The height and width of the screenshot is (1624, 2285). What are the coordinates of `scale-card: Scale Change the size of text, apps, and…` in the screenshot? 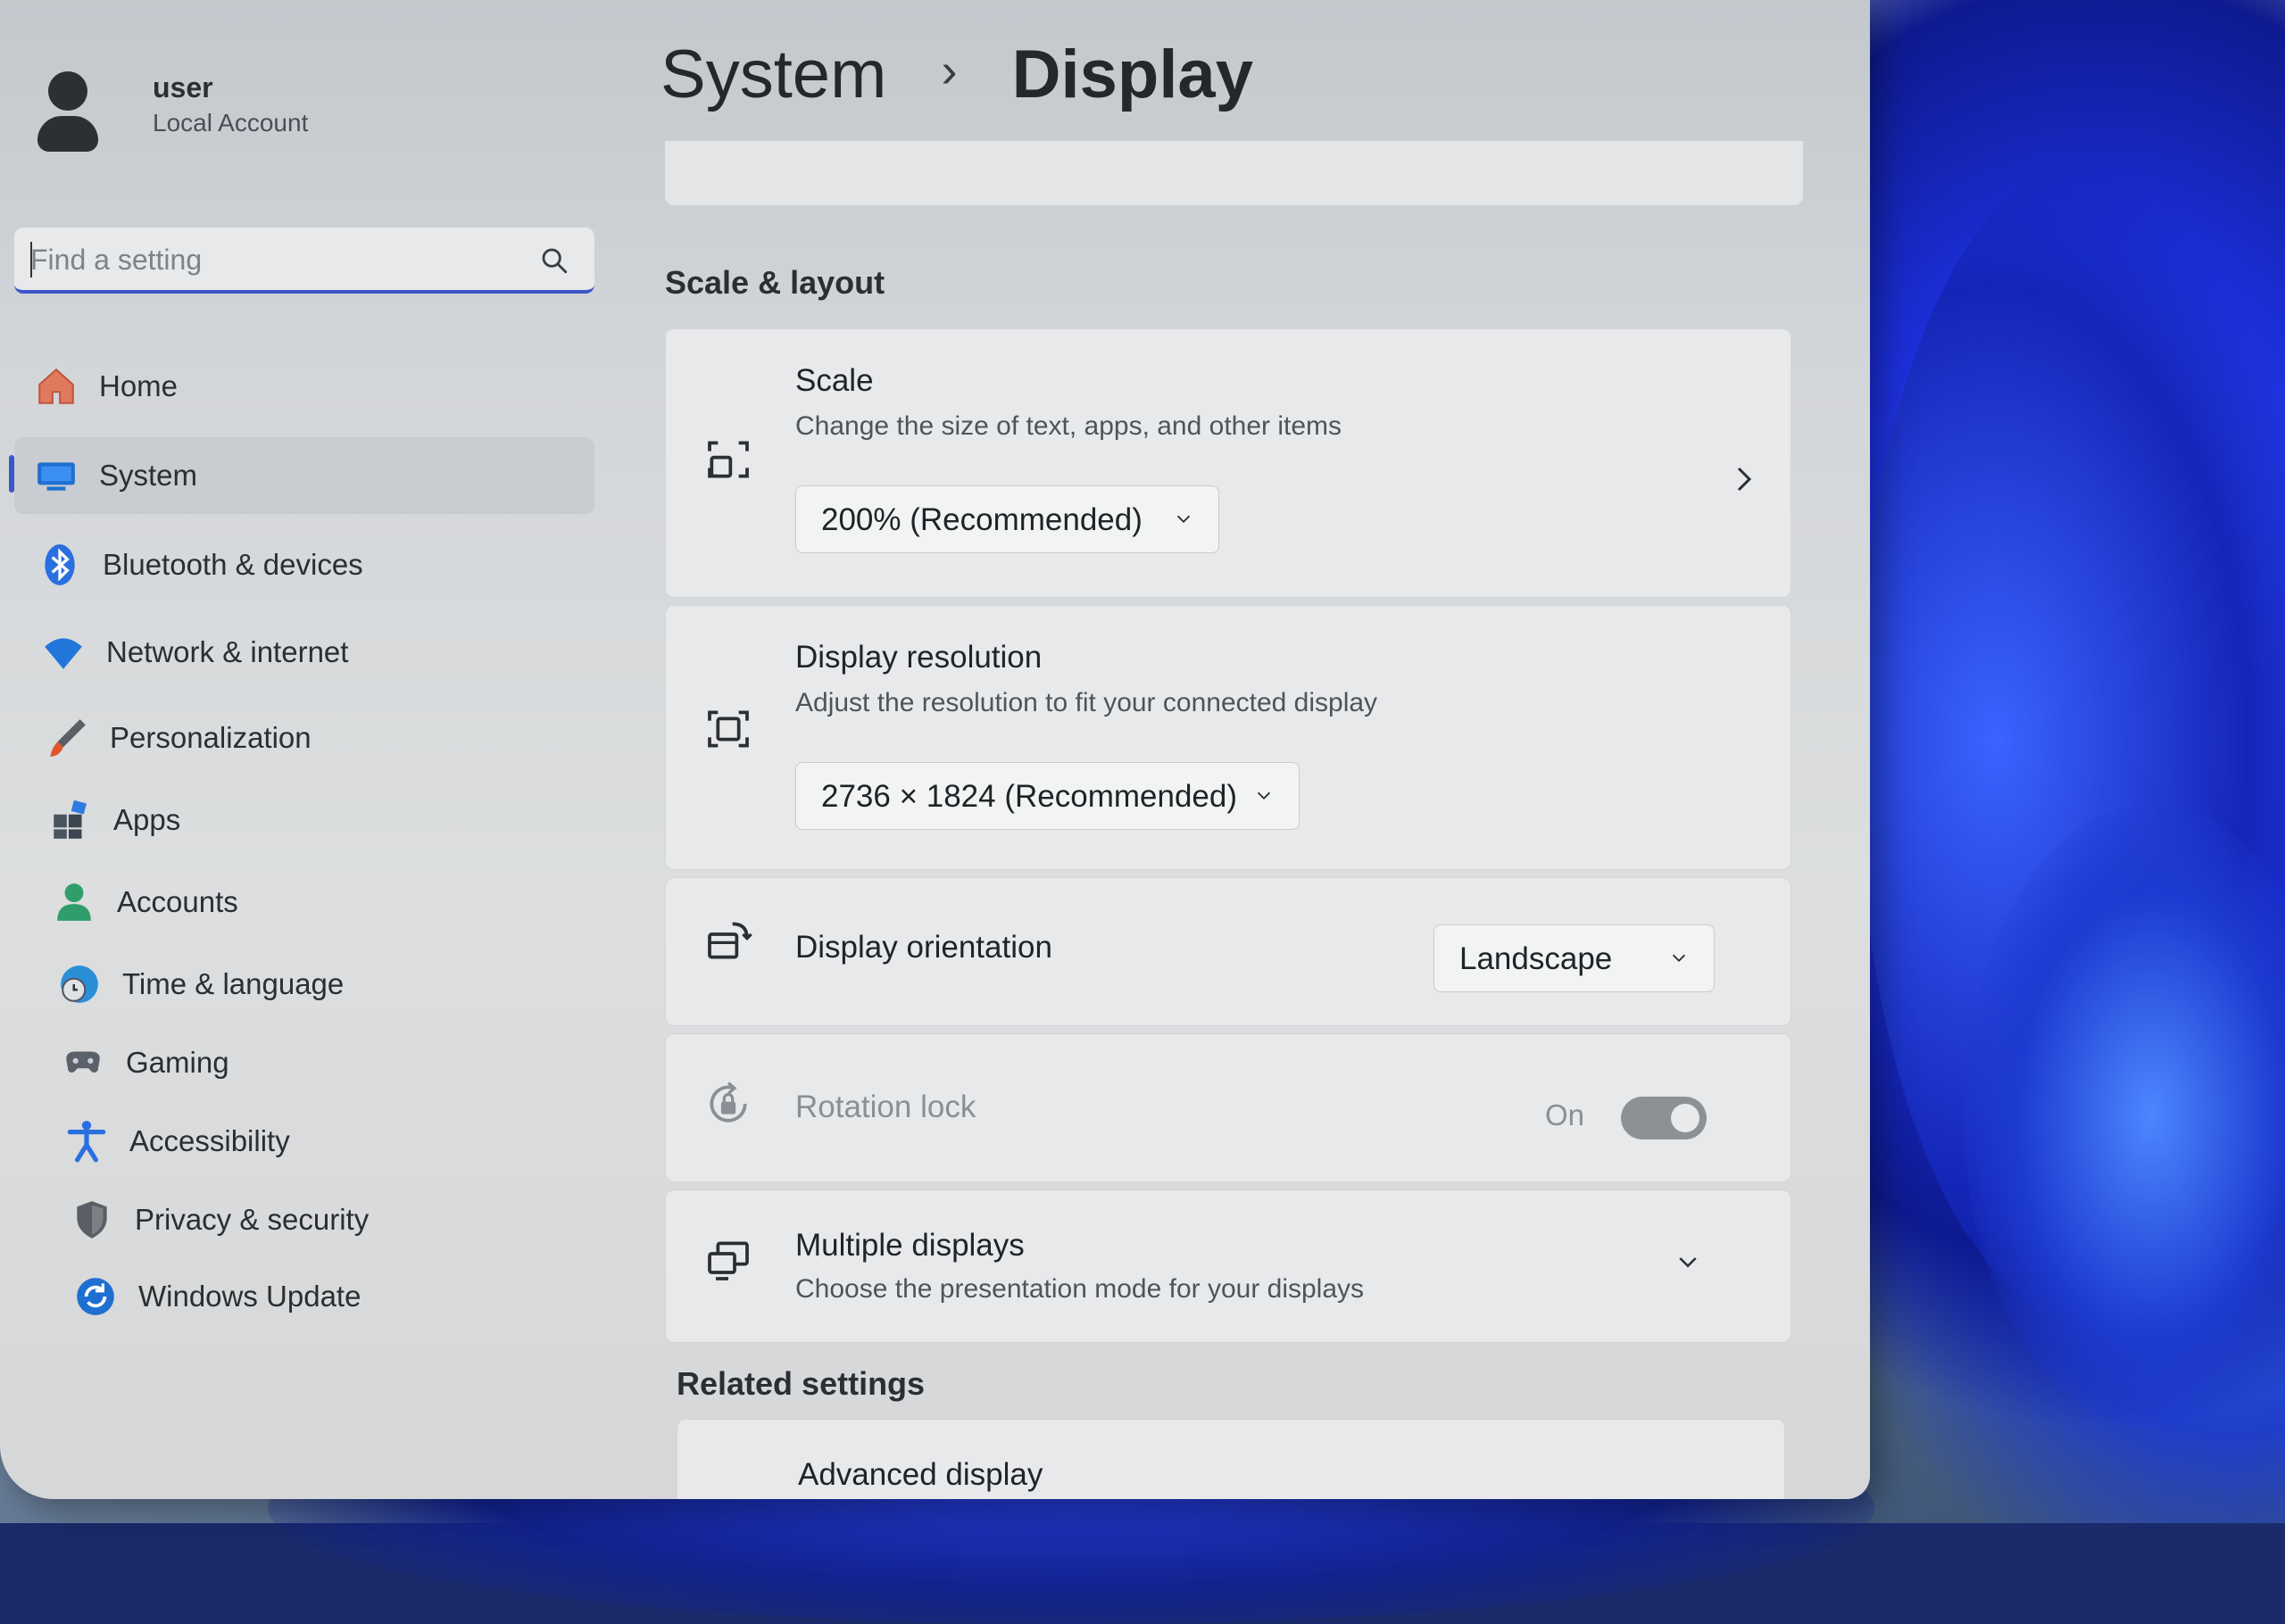 It's located at (1228, 463).